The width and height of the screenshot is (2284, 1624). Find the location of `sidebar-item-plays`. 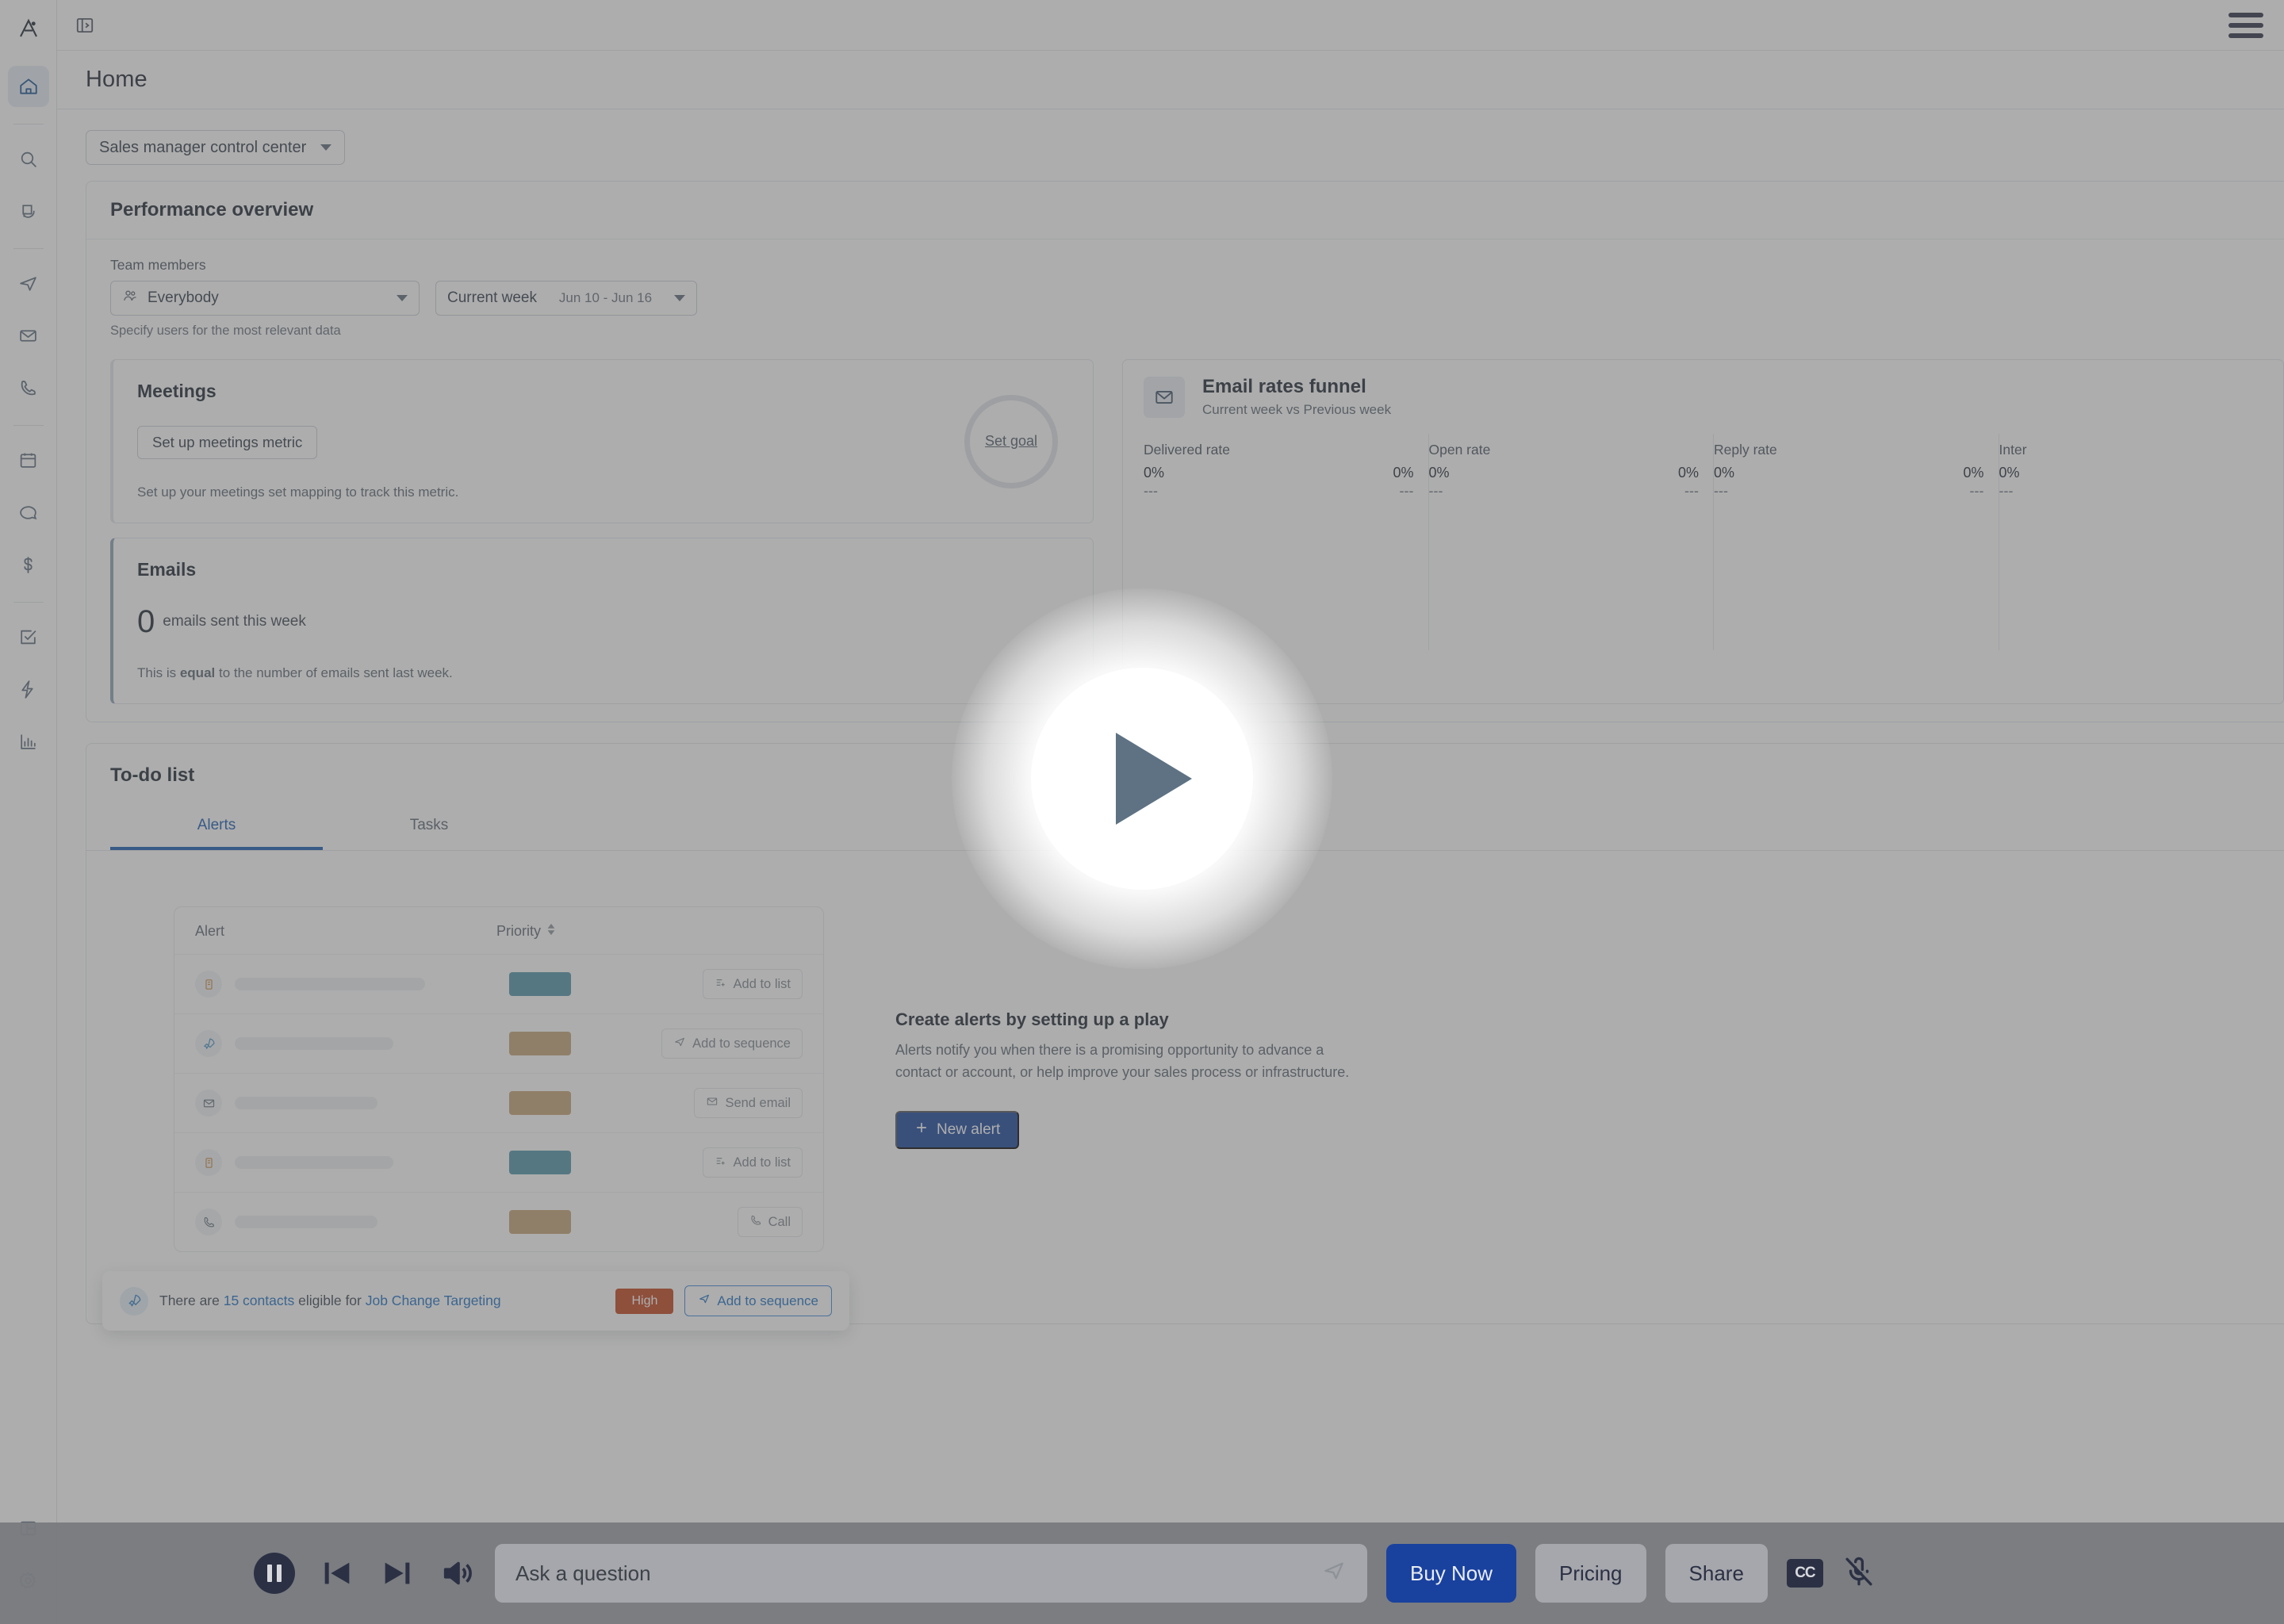

sidebar-item-plays is located at coordinates (28, 689).